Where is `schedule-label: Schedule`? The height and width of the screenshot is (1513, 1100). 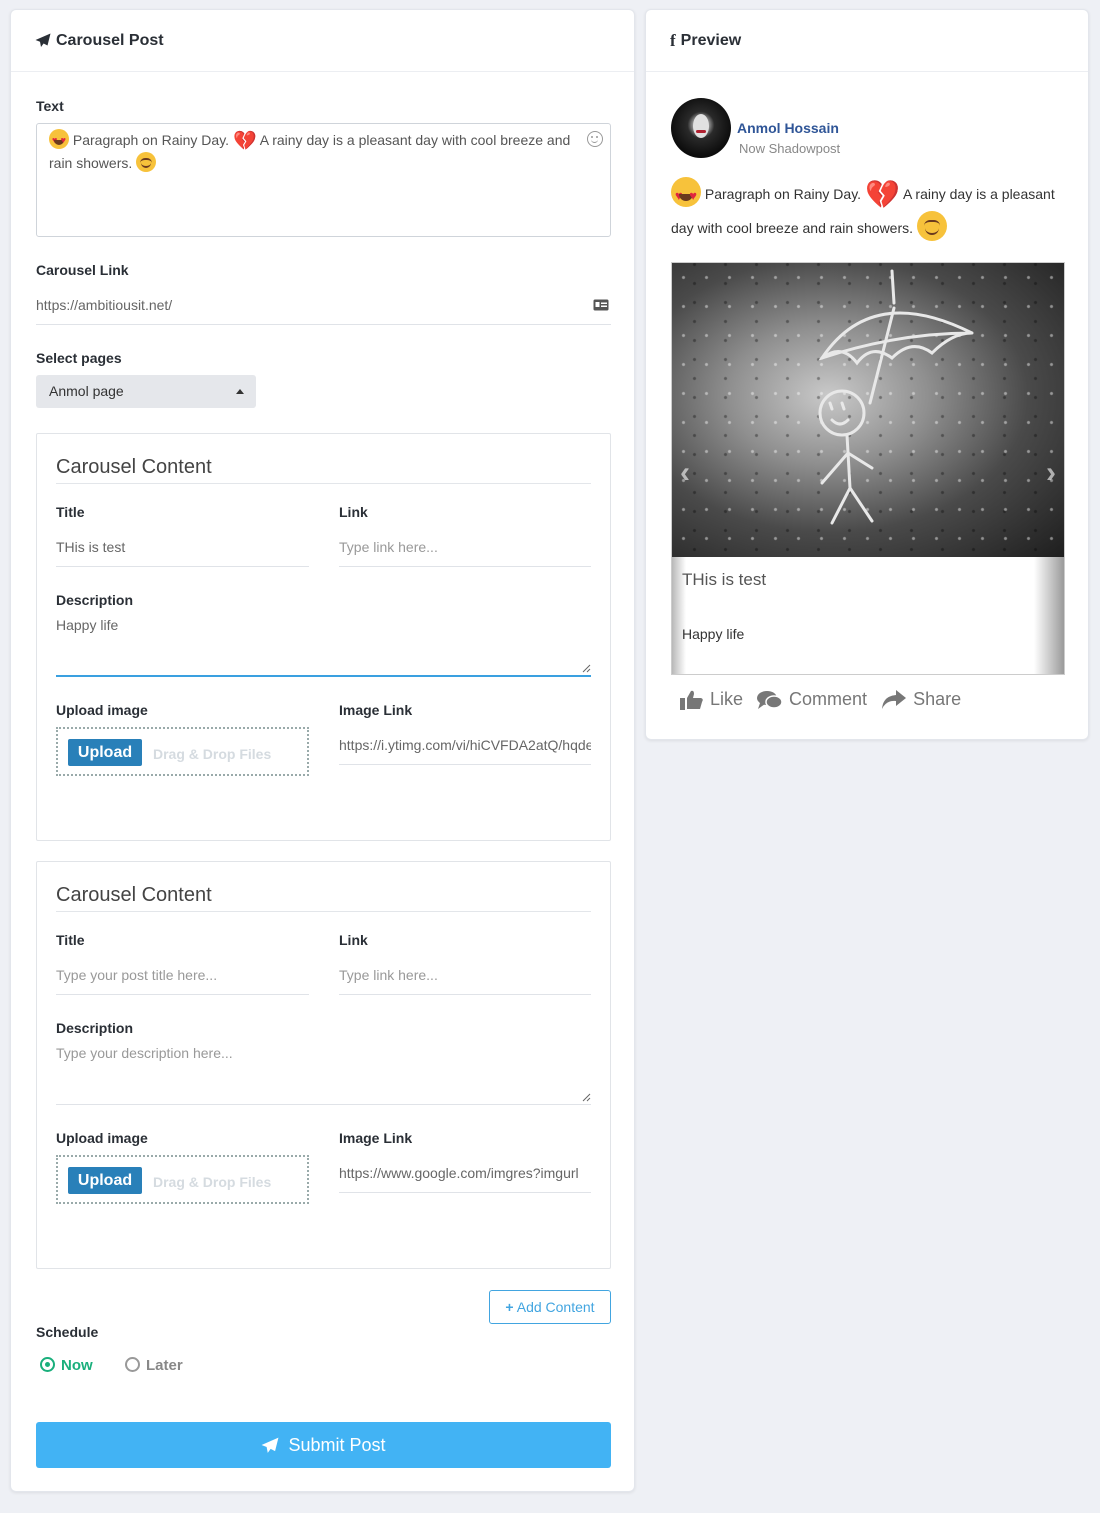
schedule-label: Schedule is located at coordinates (67, 1332).